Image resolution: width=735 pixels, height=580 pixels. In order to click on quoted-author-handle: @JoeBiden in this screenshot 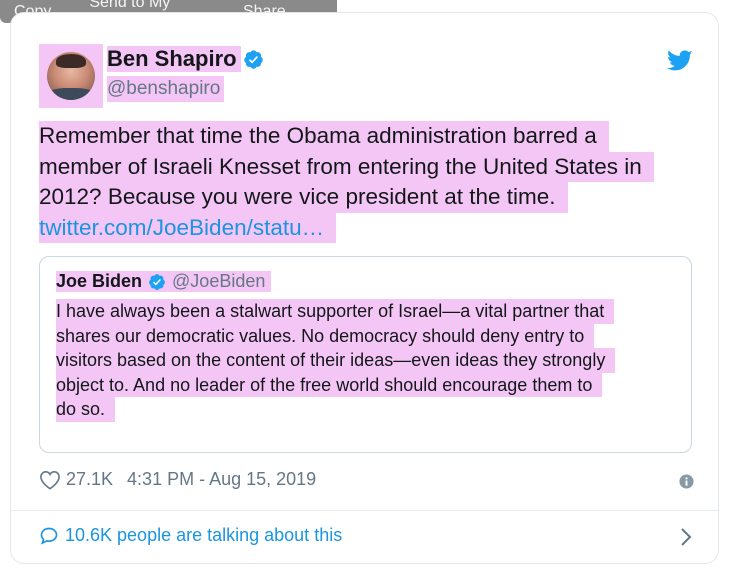, I will do `click(219, 281)`.